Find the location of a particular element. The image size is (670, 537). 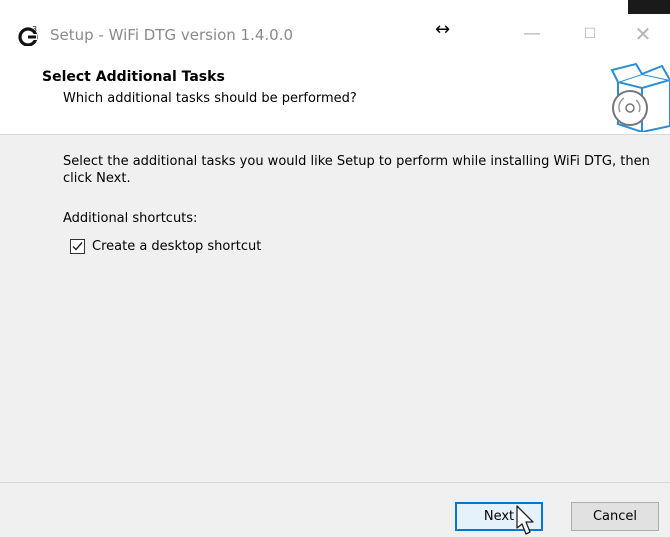

resize-arrows-icon: ↔ is located at coordinates (443, 29).